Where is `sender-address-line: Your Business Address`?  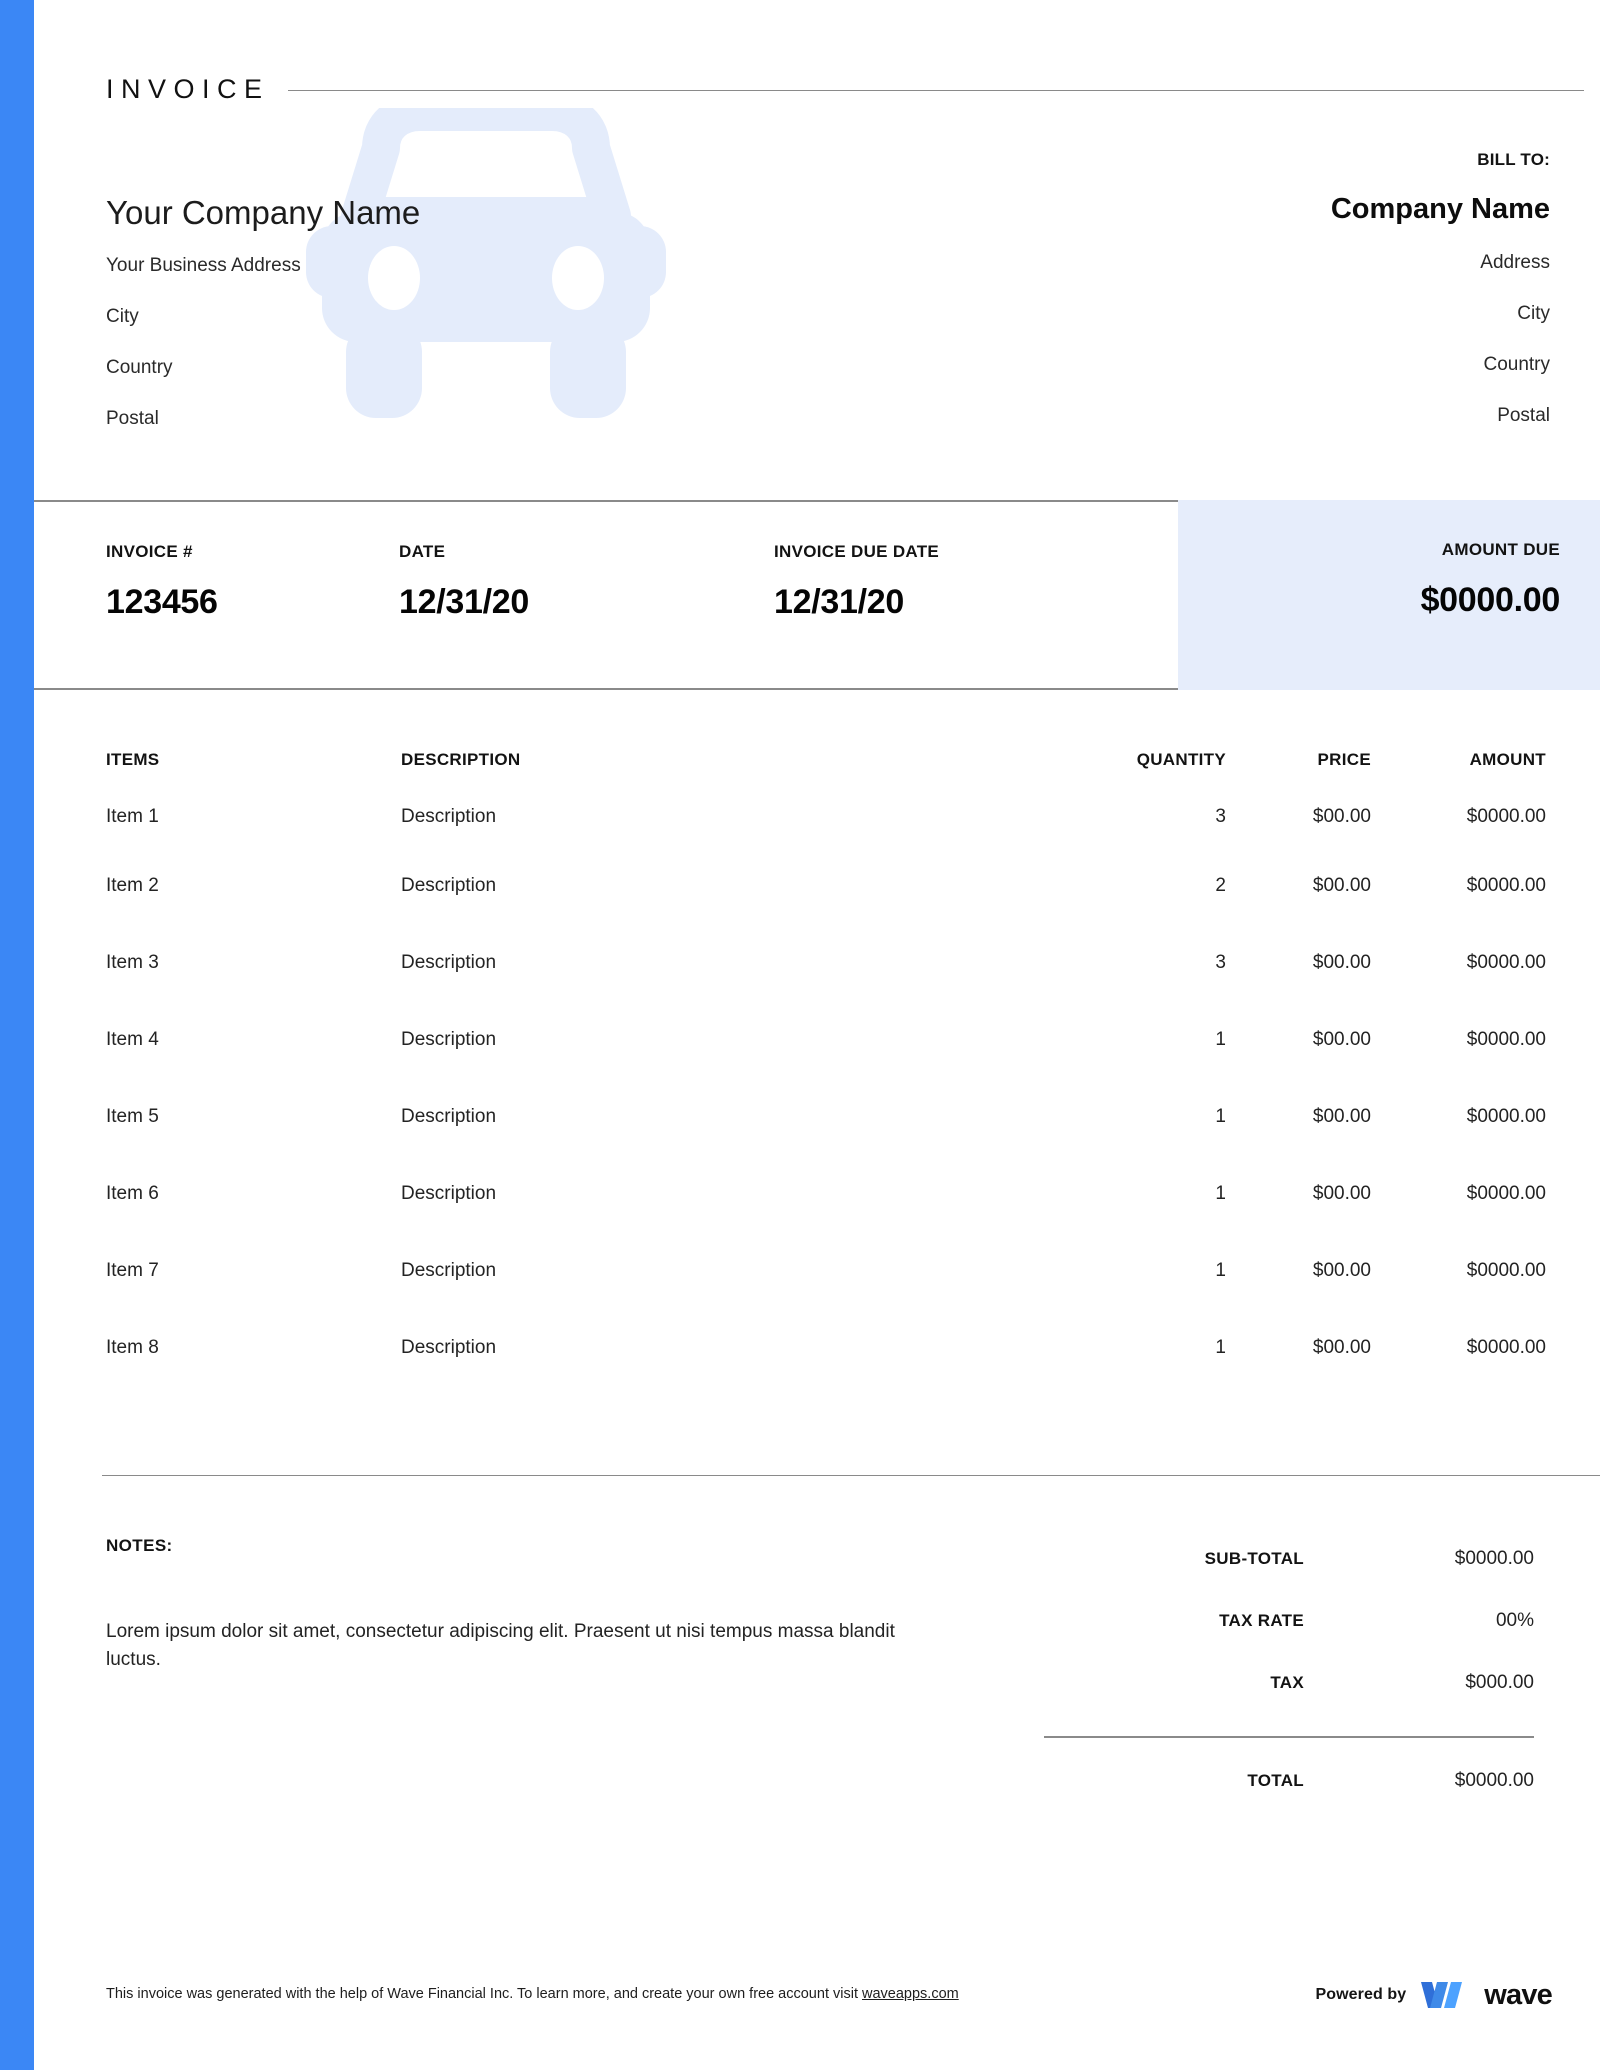 sender-address-line: Your Business Address is located at coordinates (203, 265).